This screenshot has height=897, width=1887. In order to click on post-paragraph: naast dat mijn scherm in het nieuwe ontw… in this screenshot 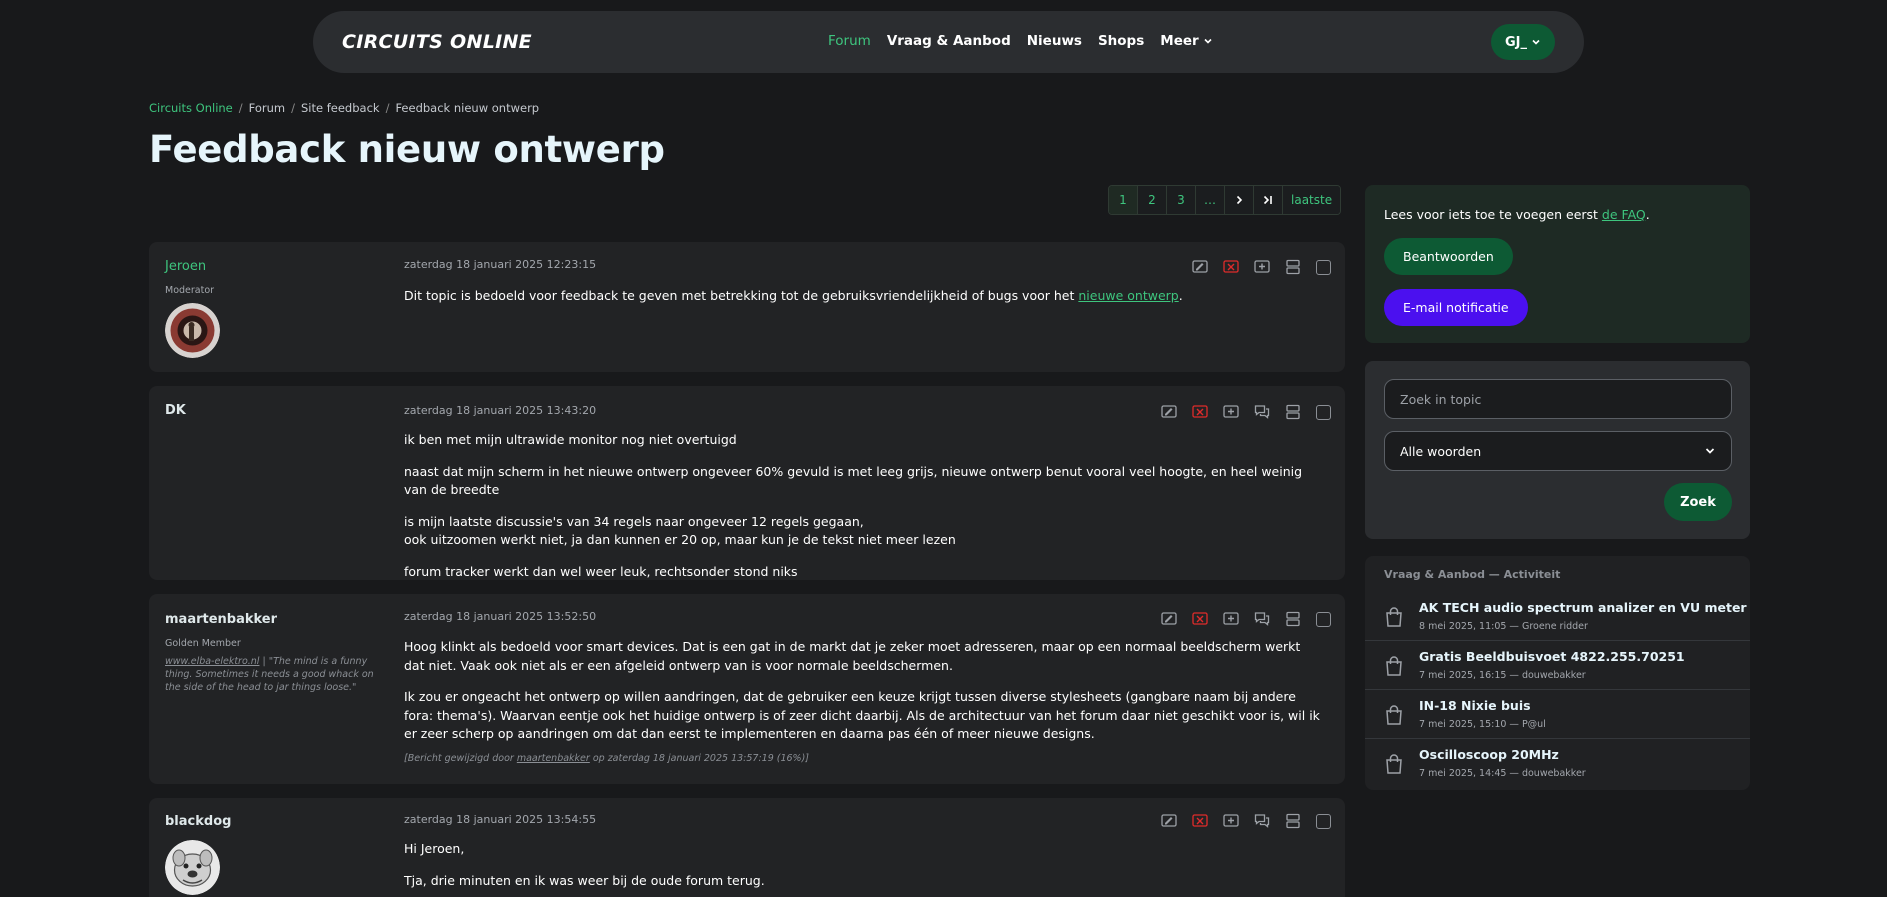, I will do `click(853, 480)`.